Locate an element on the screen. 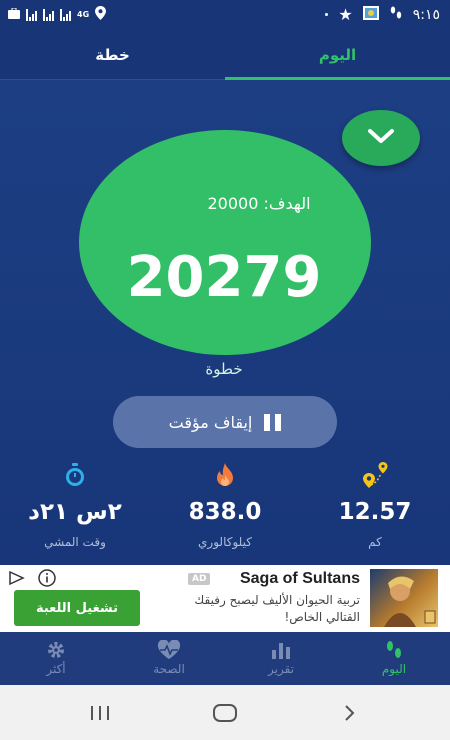  info-icon is located at coordinates (47, 578).